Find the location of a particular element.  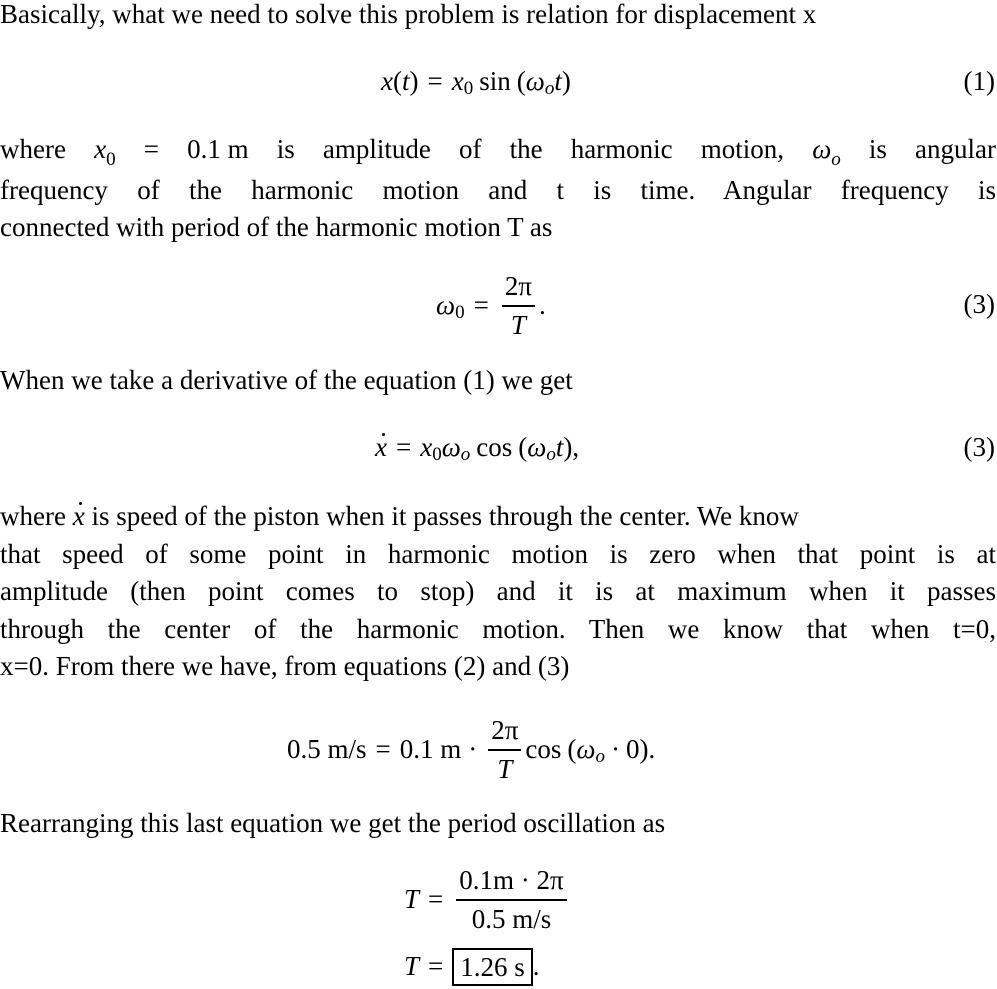

eq2-trail: . is located at coordinates (542, 305).